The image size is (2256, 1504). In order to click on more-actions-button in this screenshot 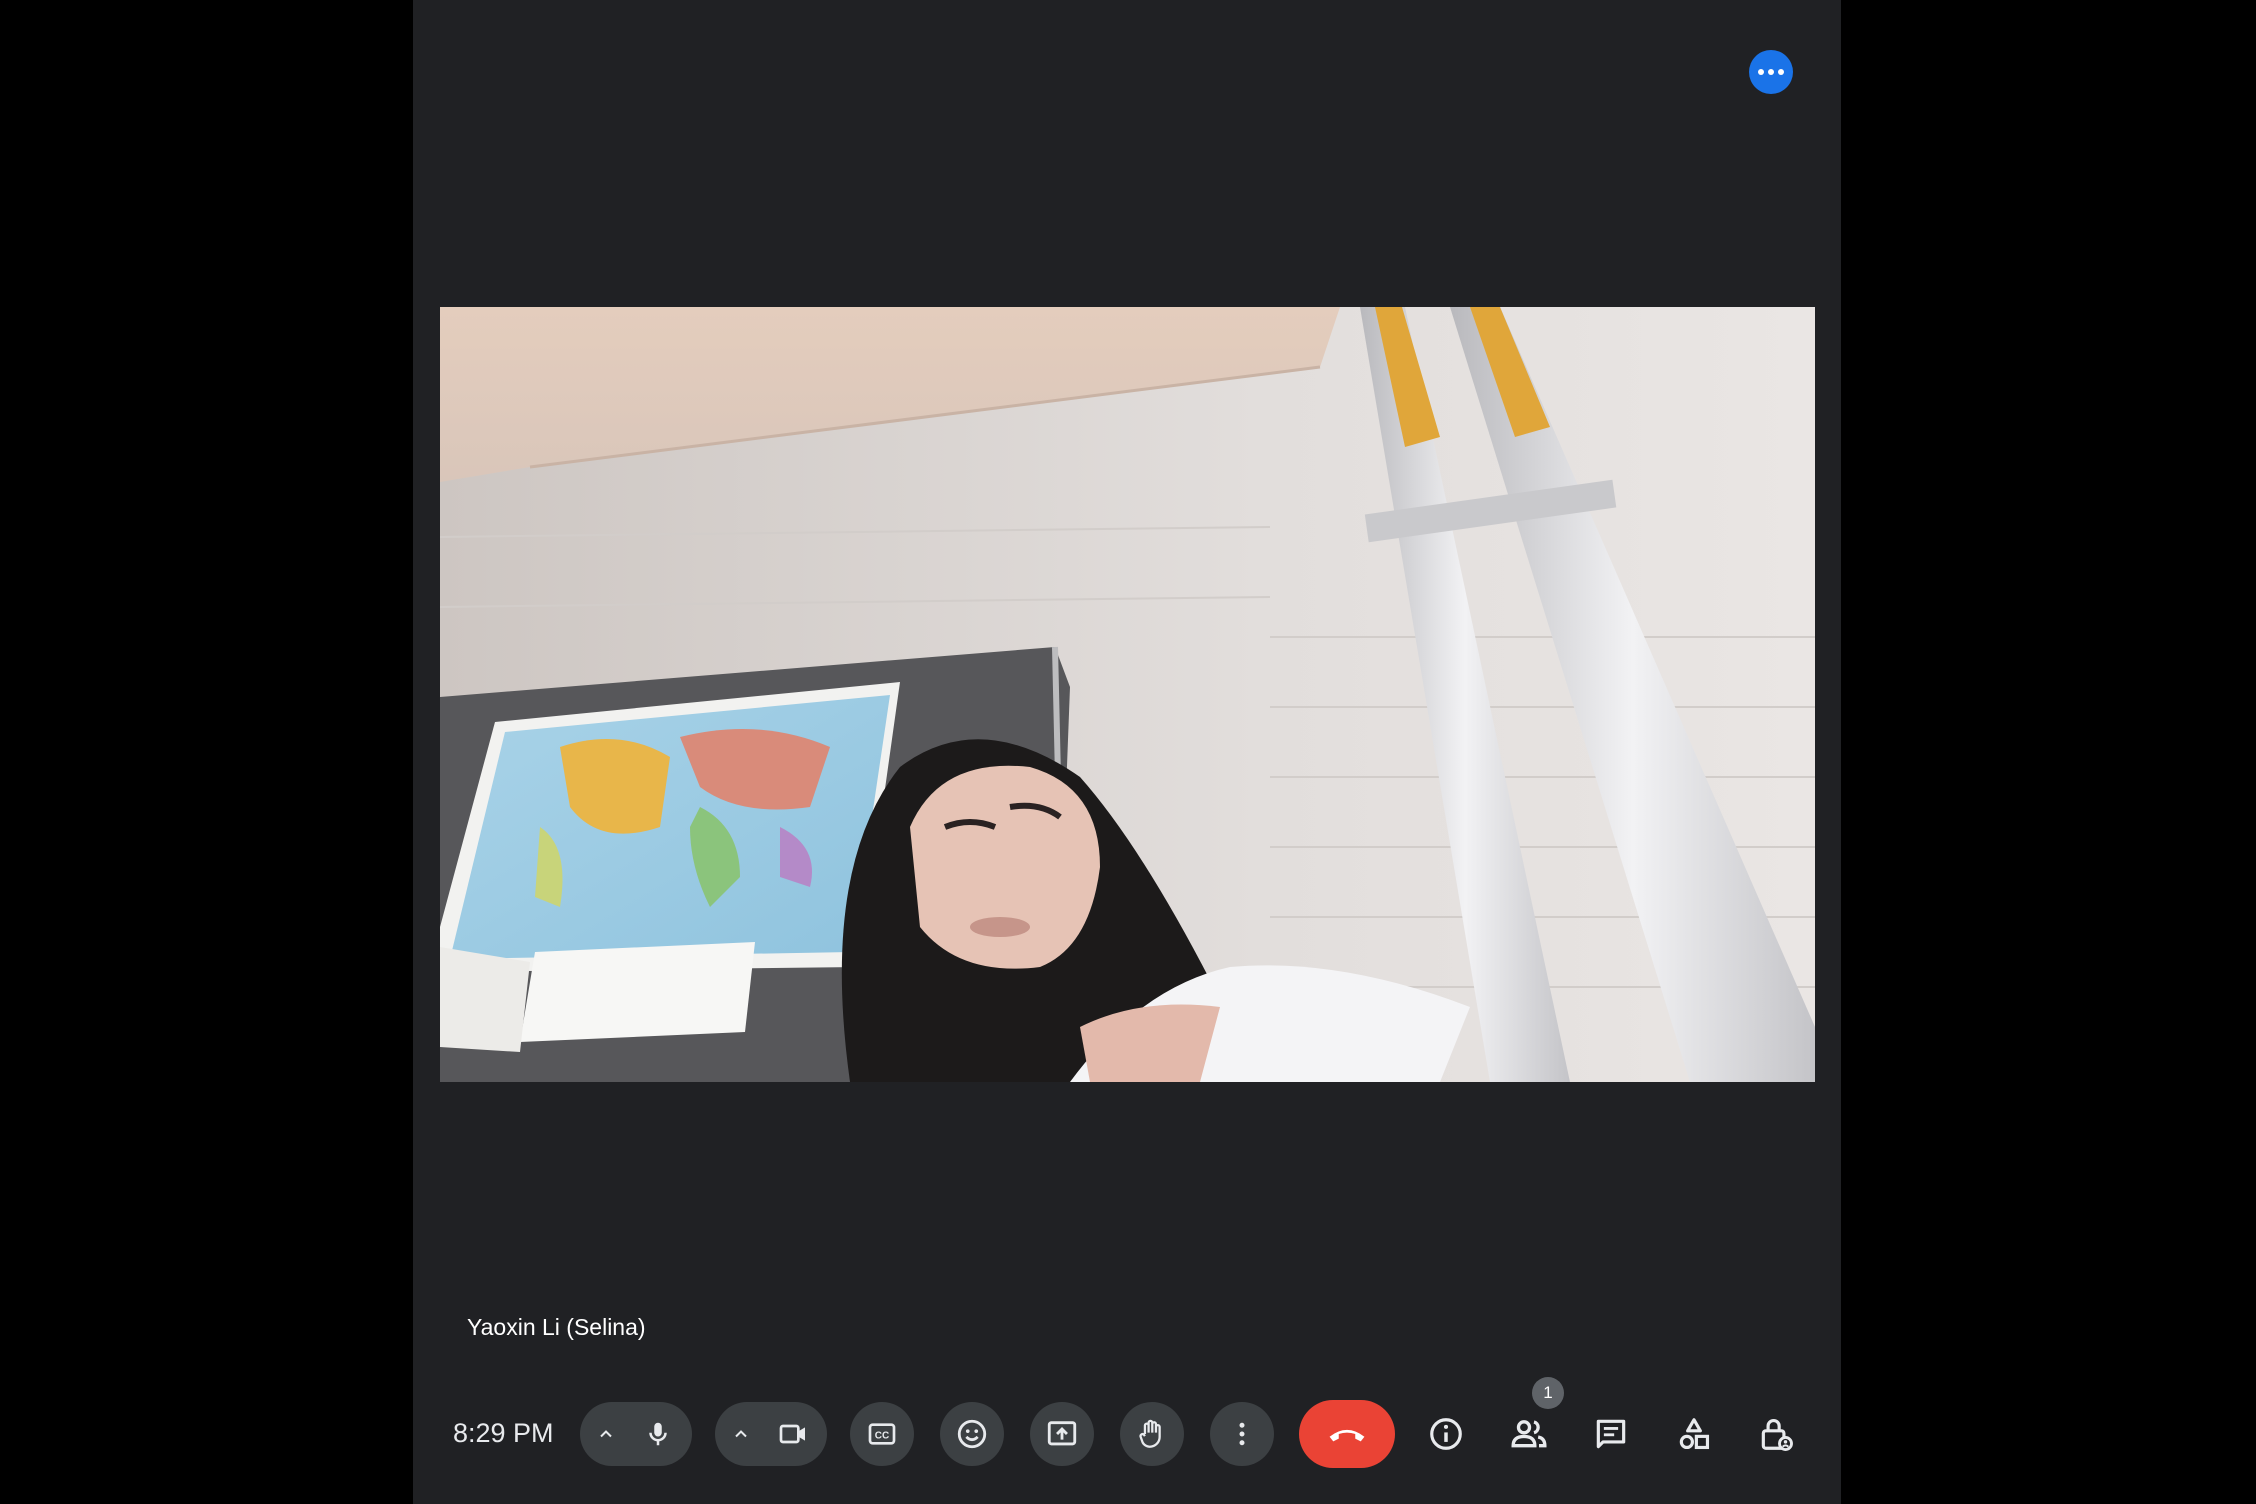, I will do `click(1242, 1434)`.